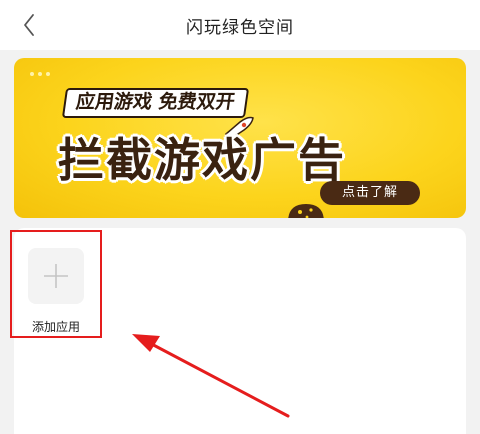 This screenshot has width=480, height=434. I want to click on banner-subtitle: 应用游戏 免费双开, so click(155, 103).